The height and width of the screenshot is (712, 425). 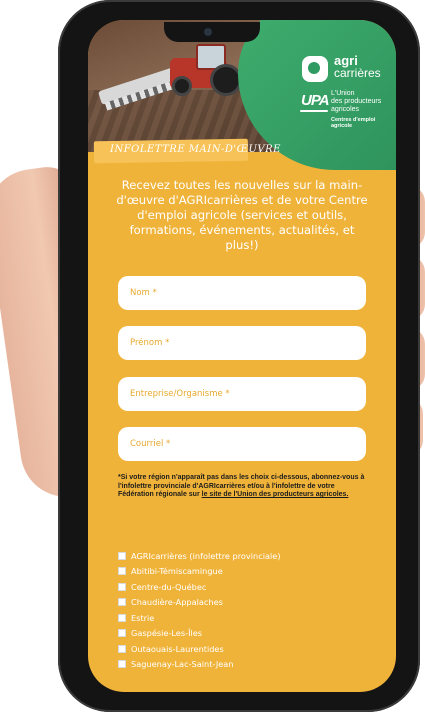 What do you see at coordinates (242, 394) in the screenshot?
I see `entreprise-input` at bounding box center [242, 394].